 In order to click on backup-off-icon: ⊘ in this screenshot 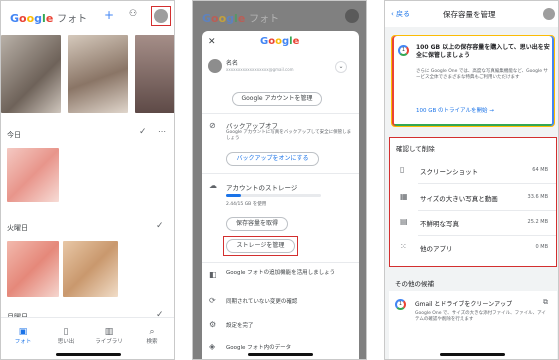, I will do `click(212, 125)`.